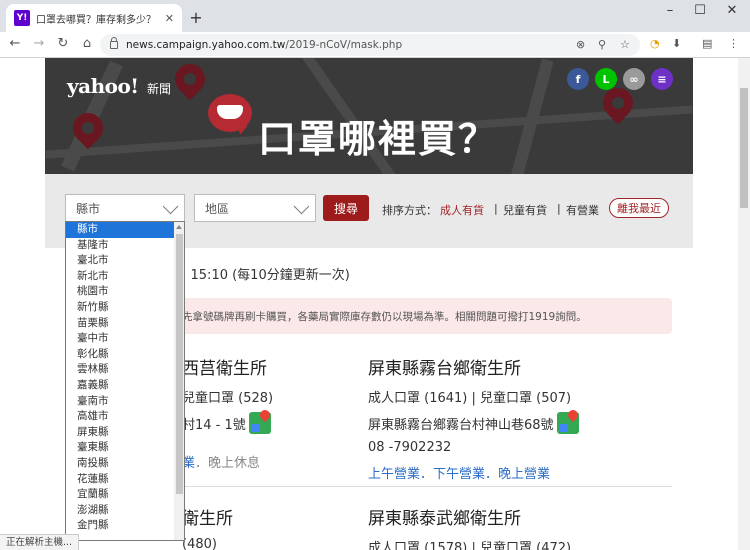 This screenshot has width=750, height=550. What do you see at coordinates (662, 79) in the screenshot?
I see `menu-hamburger-icon: ≡` at bounding box center [662, 79].